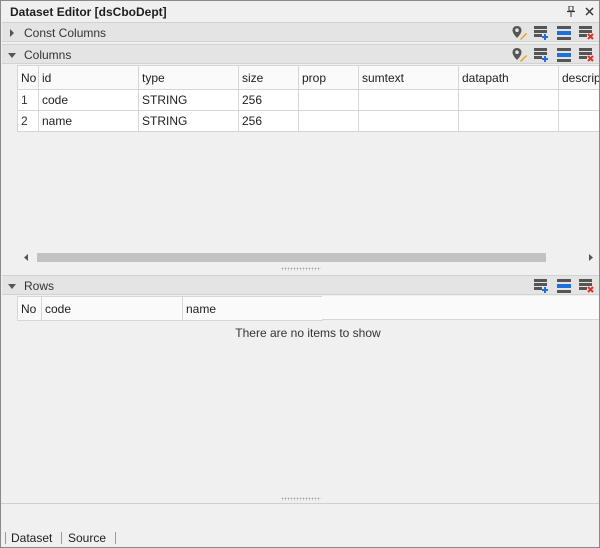  I want to click on row-header-no: No, so click(29, 308).